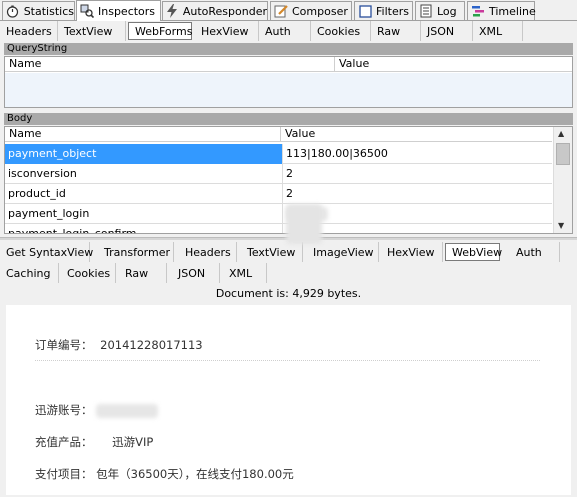 The width and height of the screenshot is (577, 497). Describe the element at coordinates (151, 345) in the screenshot. I see `order-number: 20141228017113` at that location.